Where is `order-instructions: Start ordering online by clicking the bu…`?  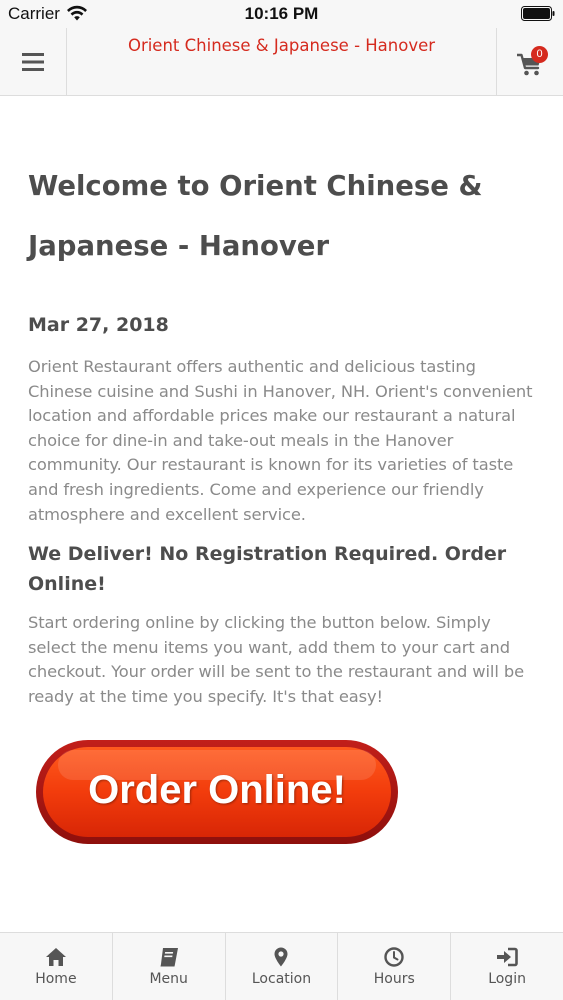 order-instructions: Start ordering online by clicking the bu… is located at coordinates (276, 659).